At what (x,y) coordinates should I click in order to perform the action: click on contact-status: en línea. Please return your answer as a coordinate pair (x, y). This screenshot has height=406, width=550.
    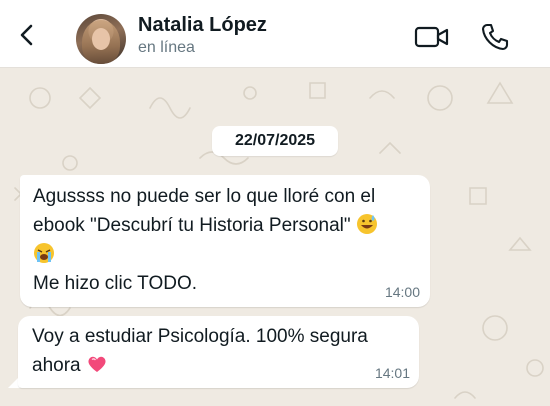
    Looking at the image, I should click on (166, 47).